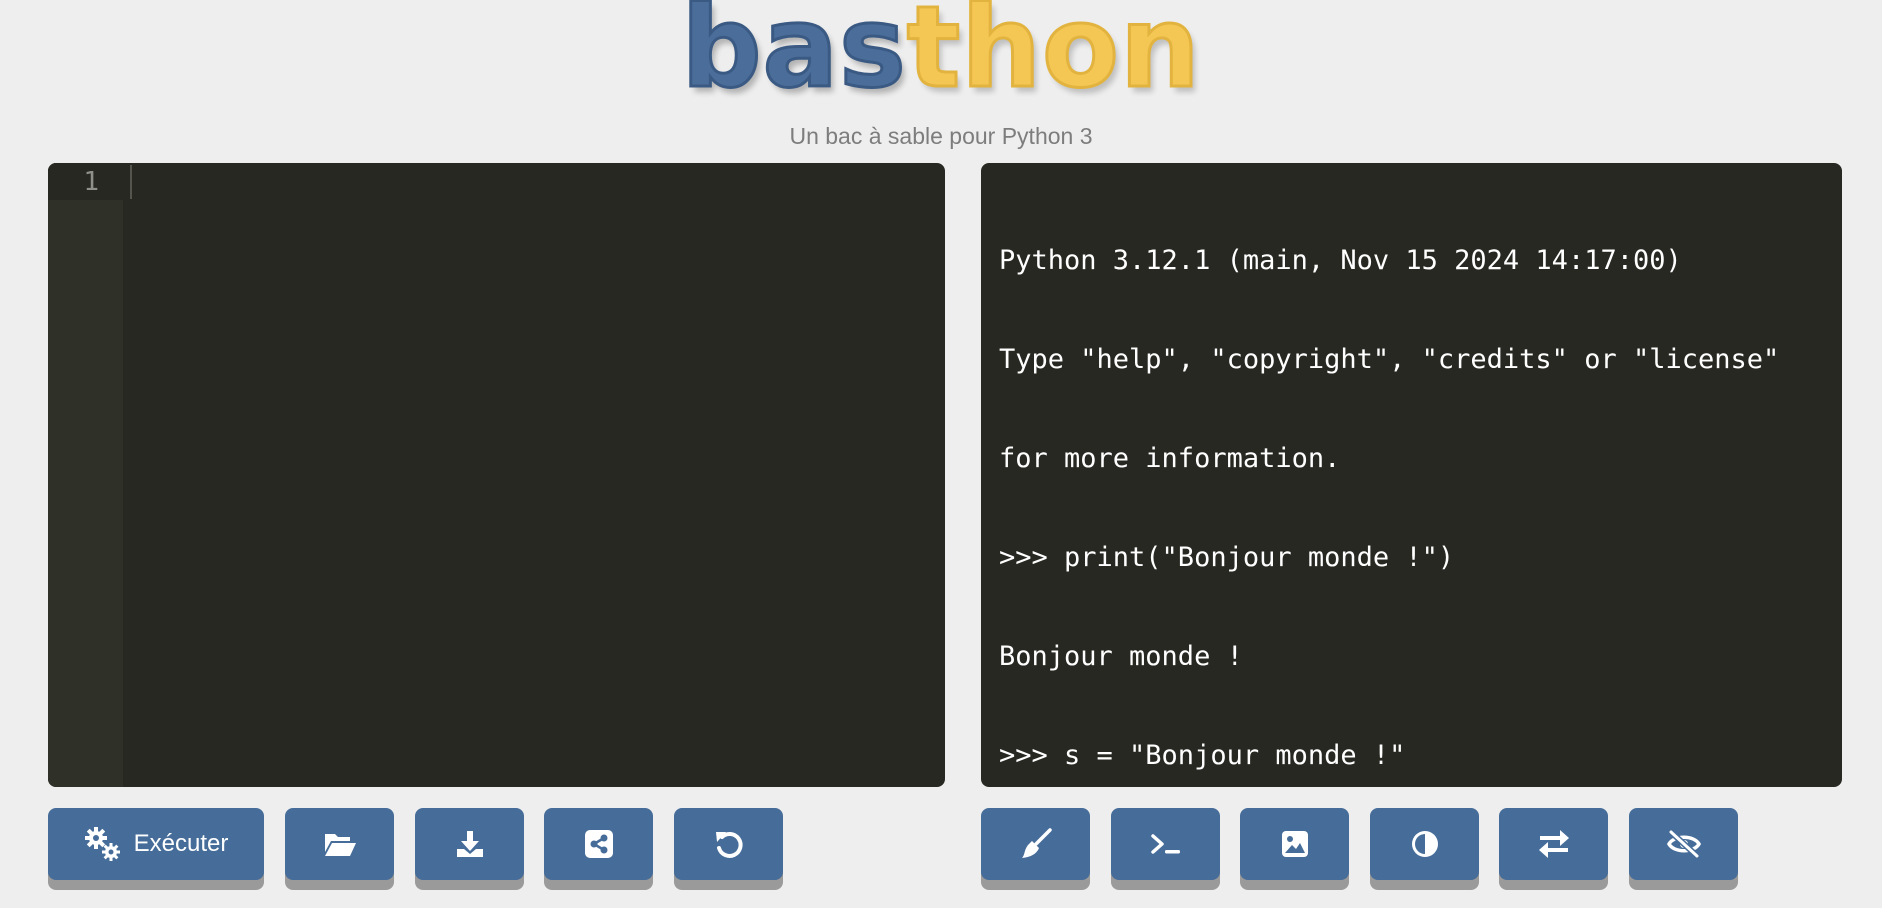 The image size is (1882, 908). Describe the element at coordinates (85, 475) in the screenshot. I see `editor-gutter` at that location.